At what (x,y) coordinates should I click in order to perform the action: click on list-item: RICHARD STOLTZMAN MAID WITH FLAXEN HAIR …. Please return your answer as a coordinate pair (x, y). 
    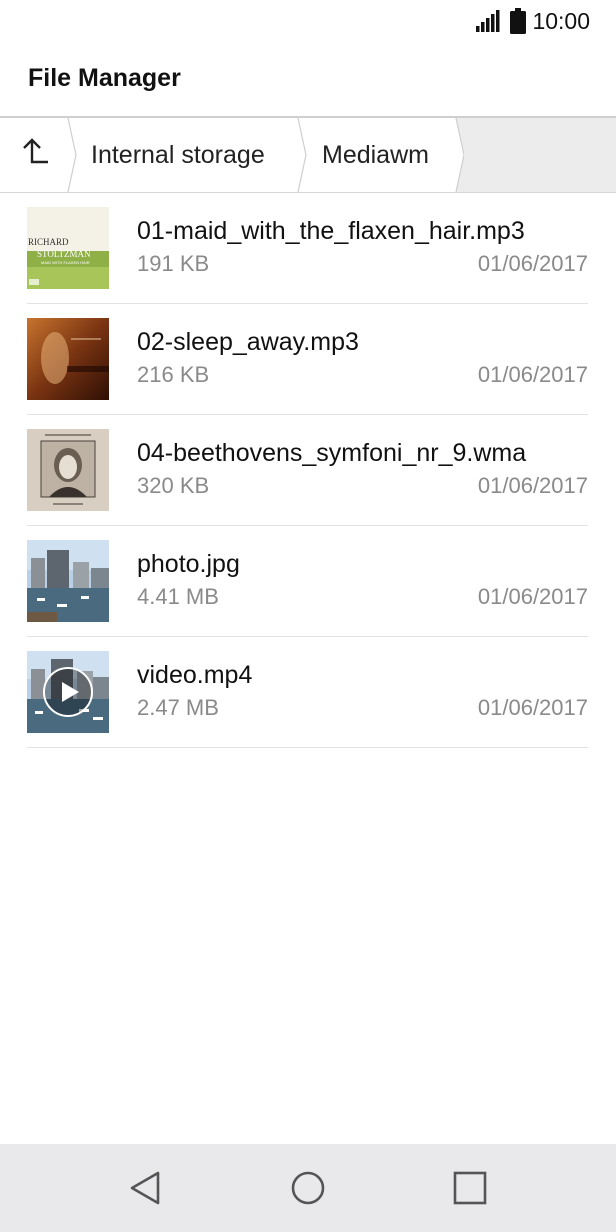
    Looking at the image, I should click on (307, 248).